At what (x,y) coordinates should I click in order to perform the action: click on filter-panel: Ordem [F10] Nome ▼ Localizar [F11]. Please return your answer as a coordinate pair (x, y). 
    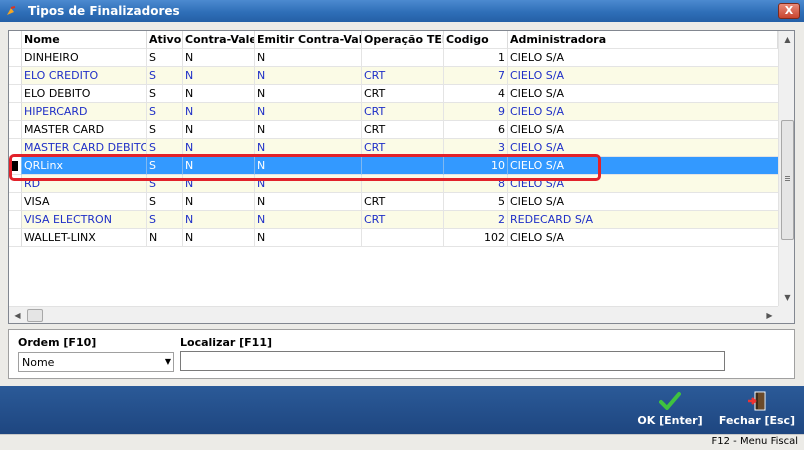
    Looking at the image, I should click on (401, 354).